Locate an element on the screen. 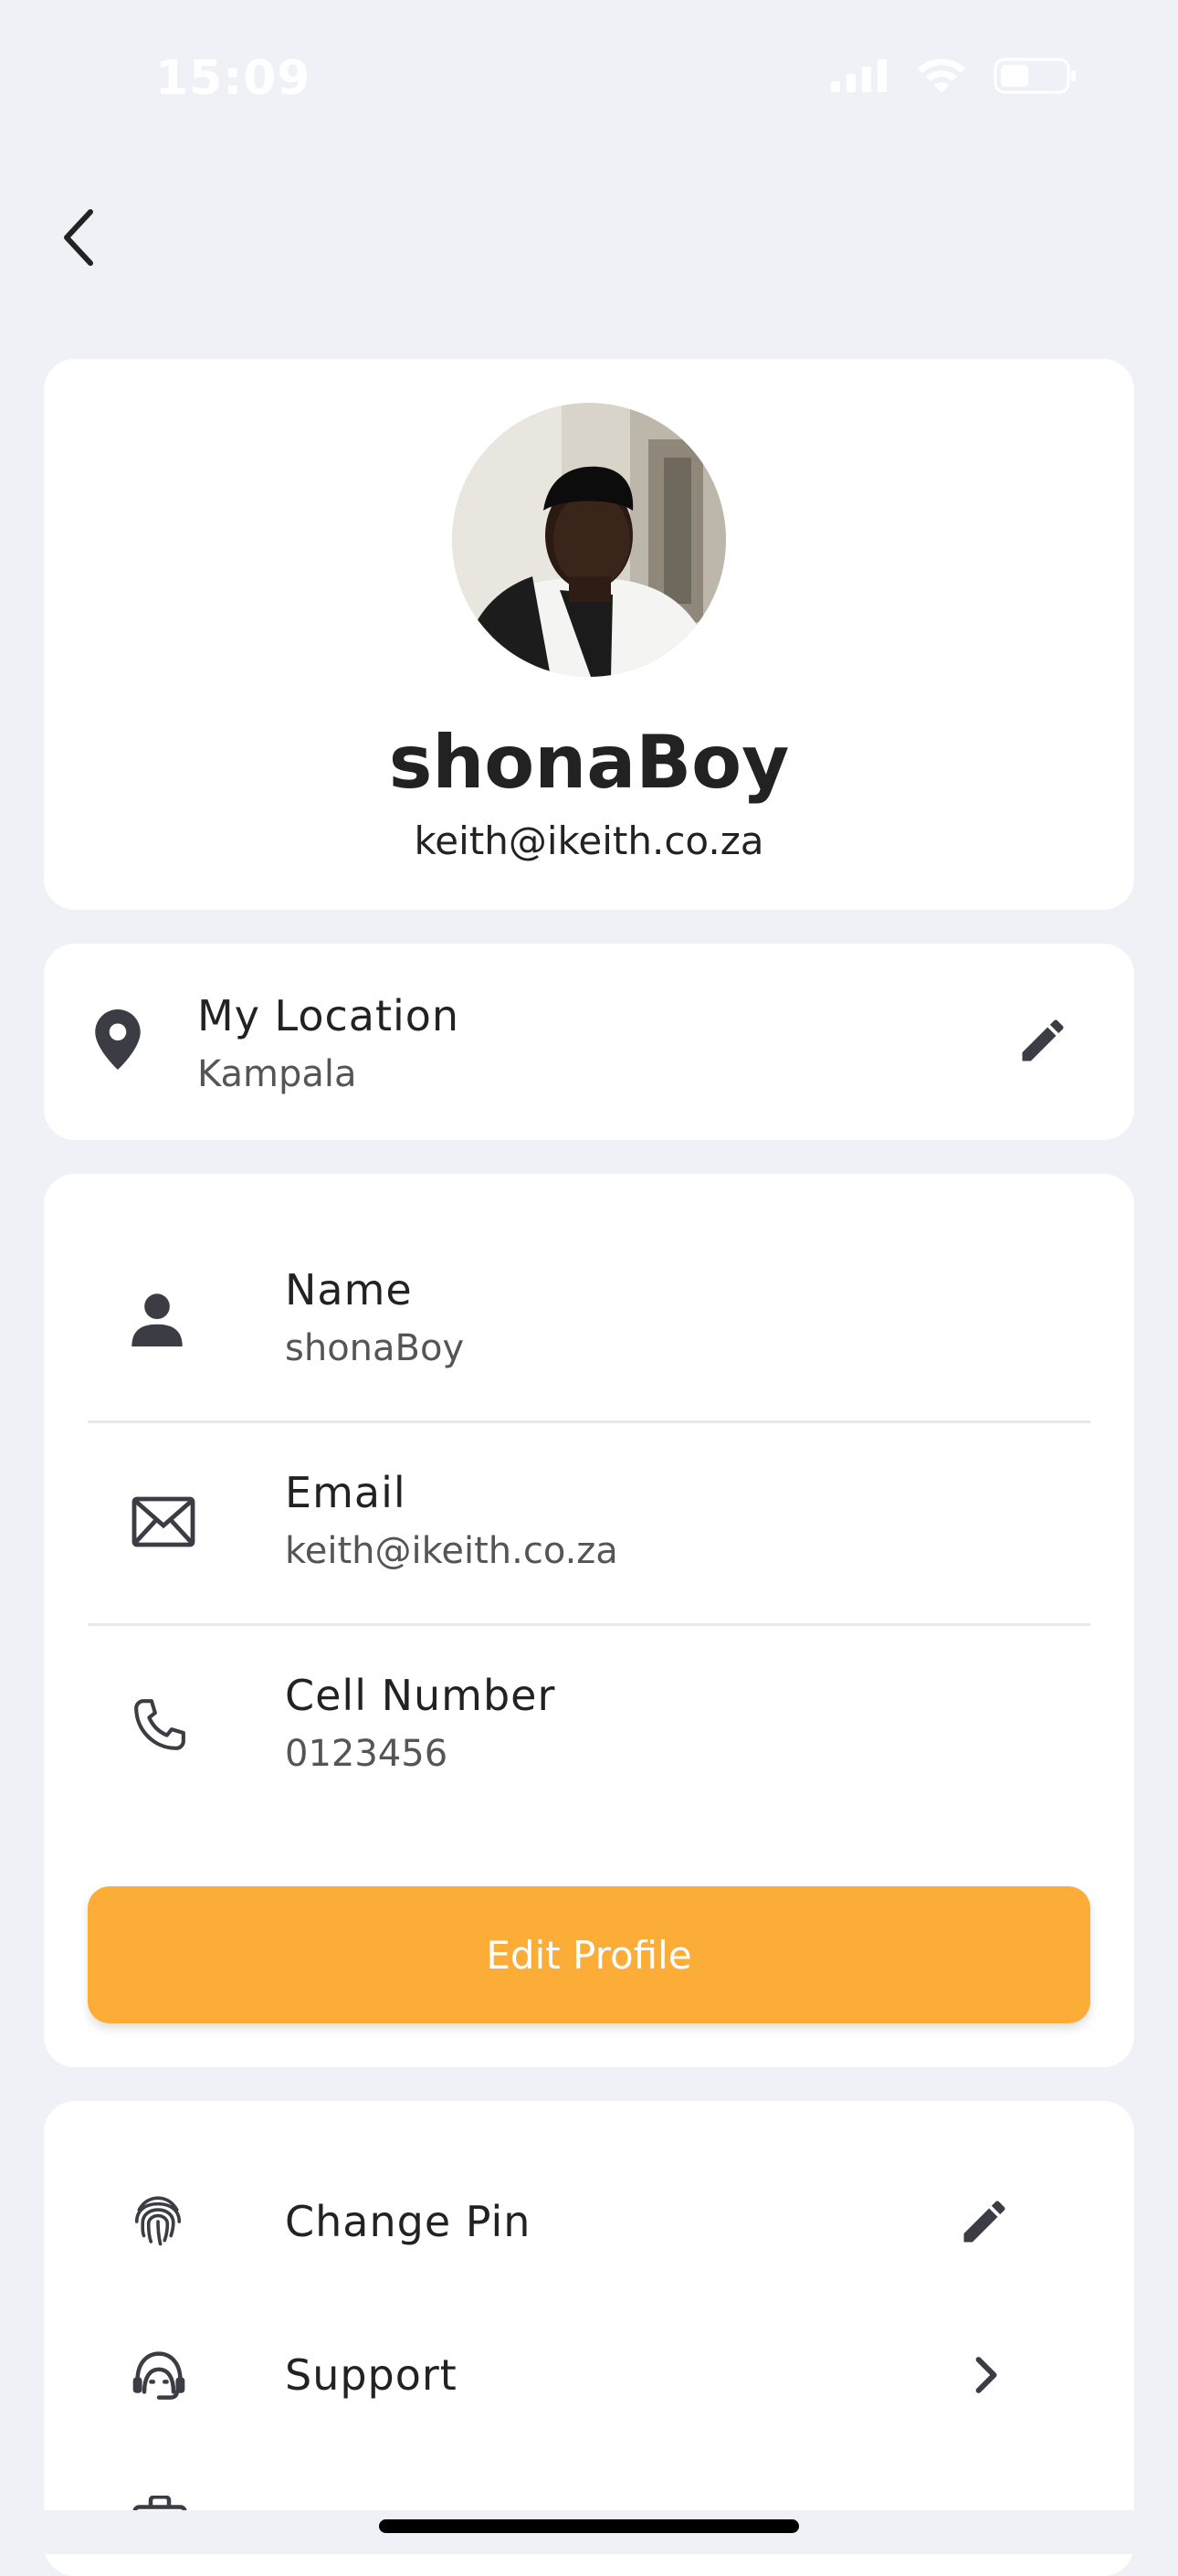 The width and height of the screenshot is (1178, 2576). status-icons is located at coordinates (954, 76).